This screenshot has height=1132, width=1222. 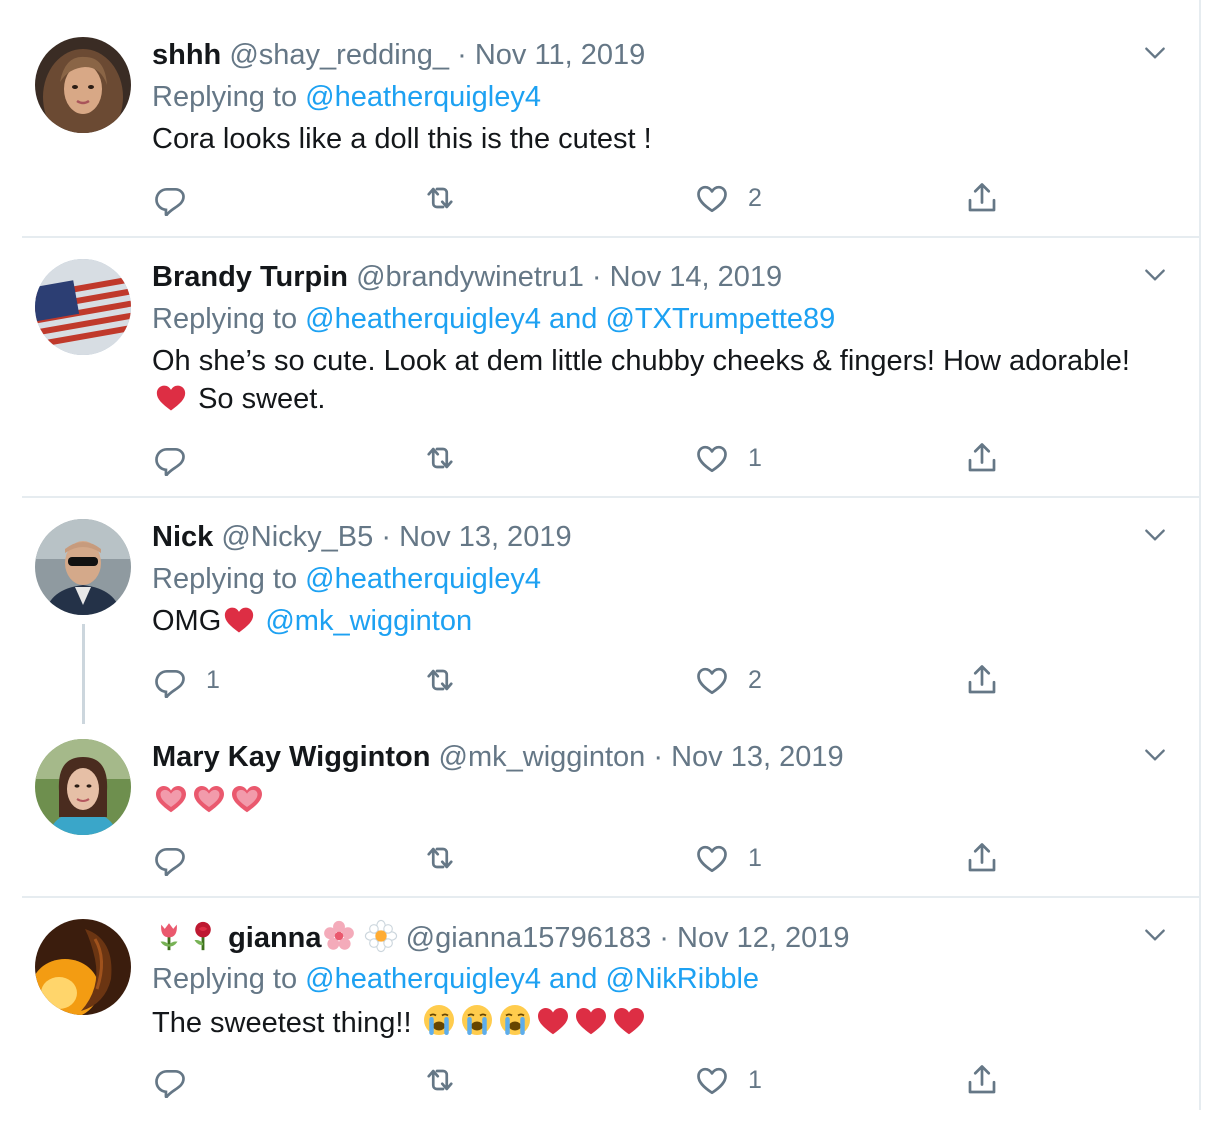 What do you see at coordinates (529, 938) in the screenshot?
I see `user-handle: @gianna15796183` at bounding box center [529, 938].